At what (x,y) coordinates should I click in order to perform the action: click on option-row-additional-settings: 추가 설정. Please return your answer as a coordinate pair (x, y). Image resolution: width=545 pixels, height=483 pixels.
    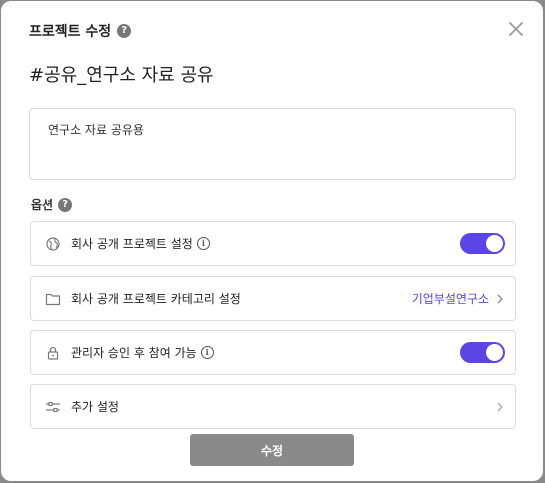
    Looking at the image, I should click on (273, 406).